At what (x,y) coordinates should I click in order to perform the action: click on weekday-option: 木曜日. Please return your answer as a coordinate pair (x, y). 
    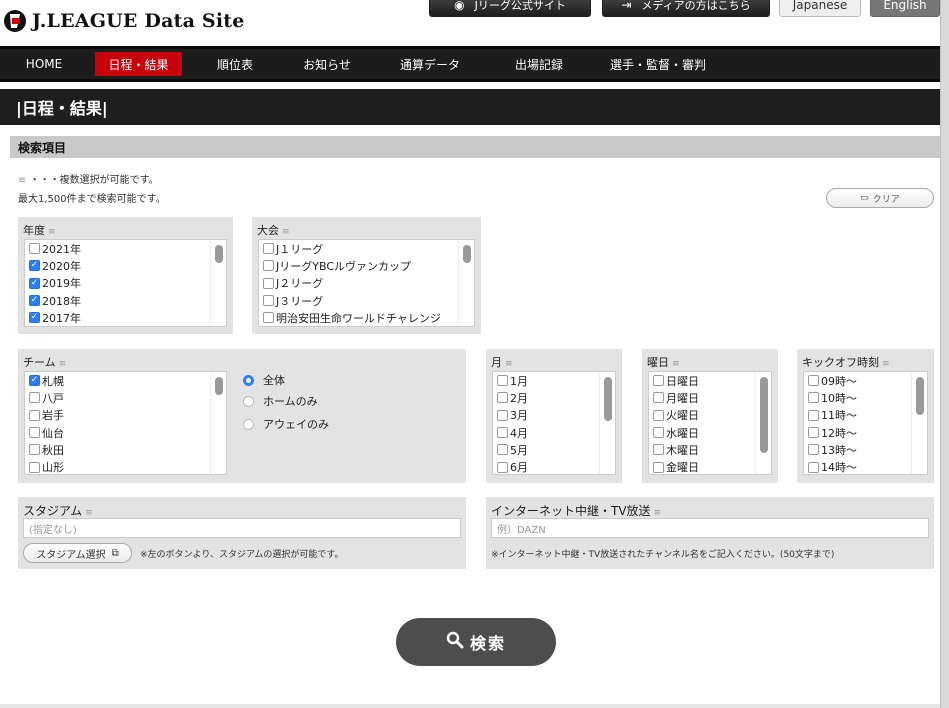
    Looking at the image, I should click on (710, 449).